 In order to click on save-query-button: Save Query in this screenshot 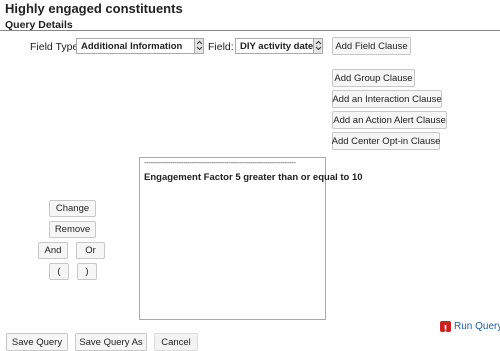, I will do `click(37, 342)`.